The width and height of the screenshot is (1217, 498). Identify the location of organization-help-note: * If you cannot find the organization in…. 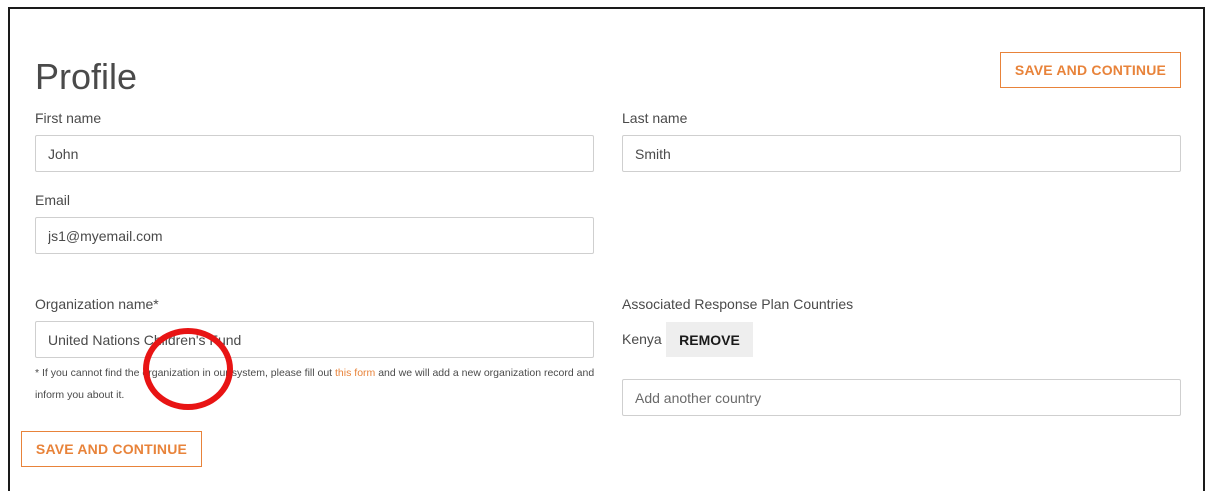
(315, 384).